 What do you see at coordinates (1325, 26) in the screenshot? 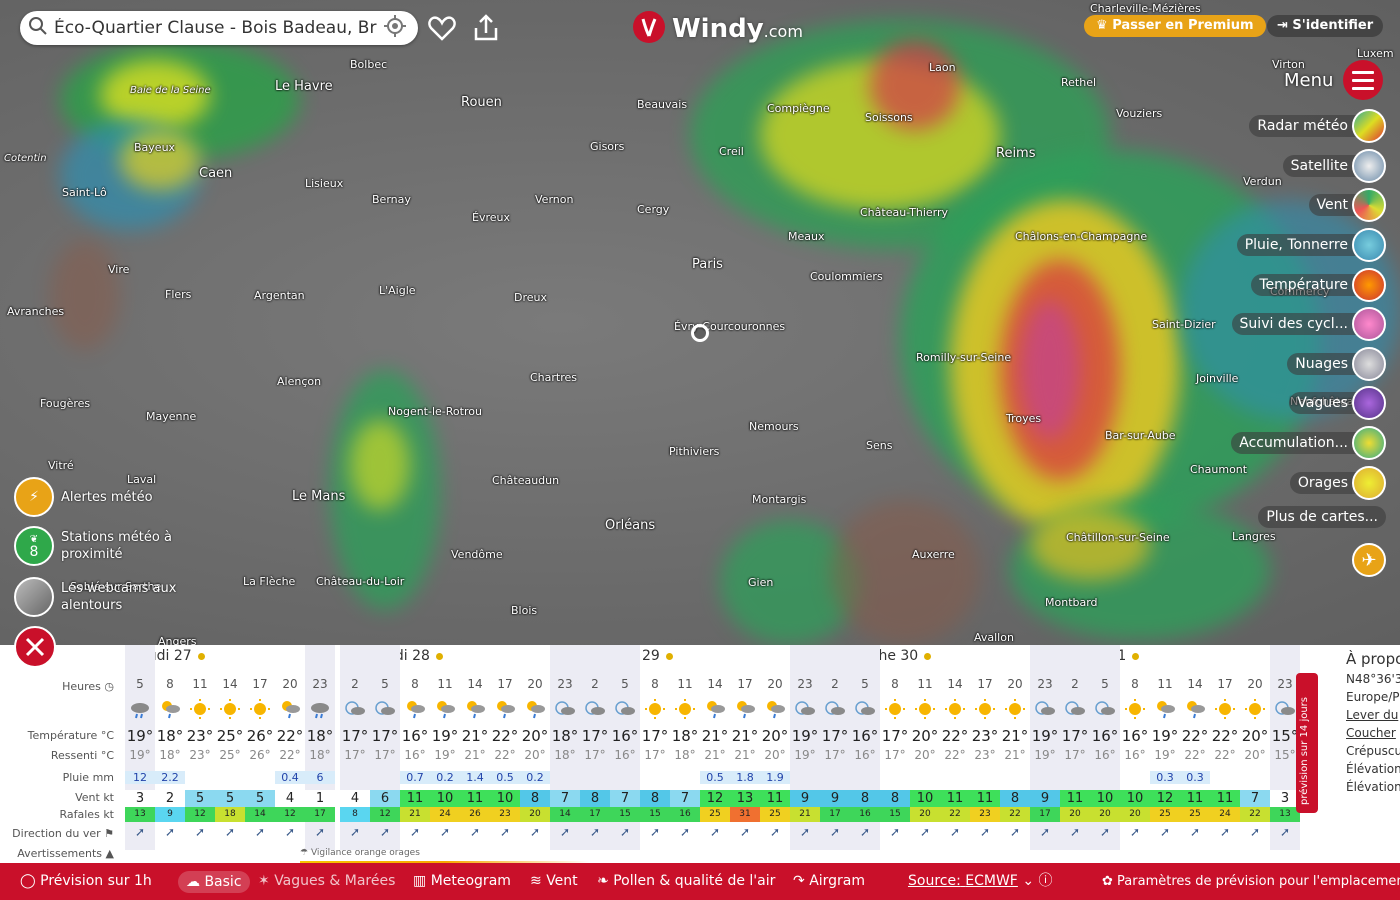
I see `login-button: ⇥ S'identifier` at bounding box center [1325, 26].